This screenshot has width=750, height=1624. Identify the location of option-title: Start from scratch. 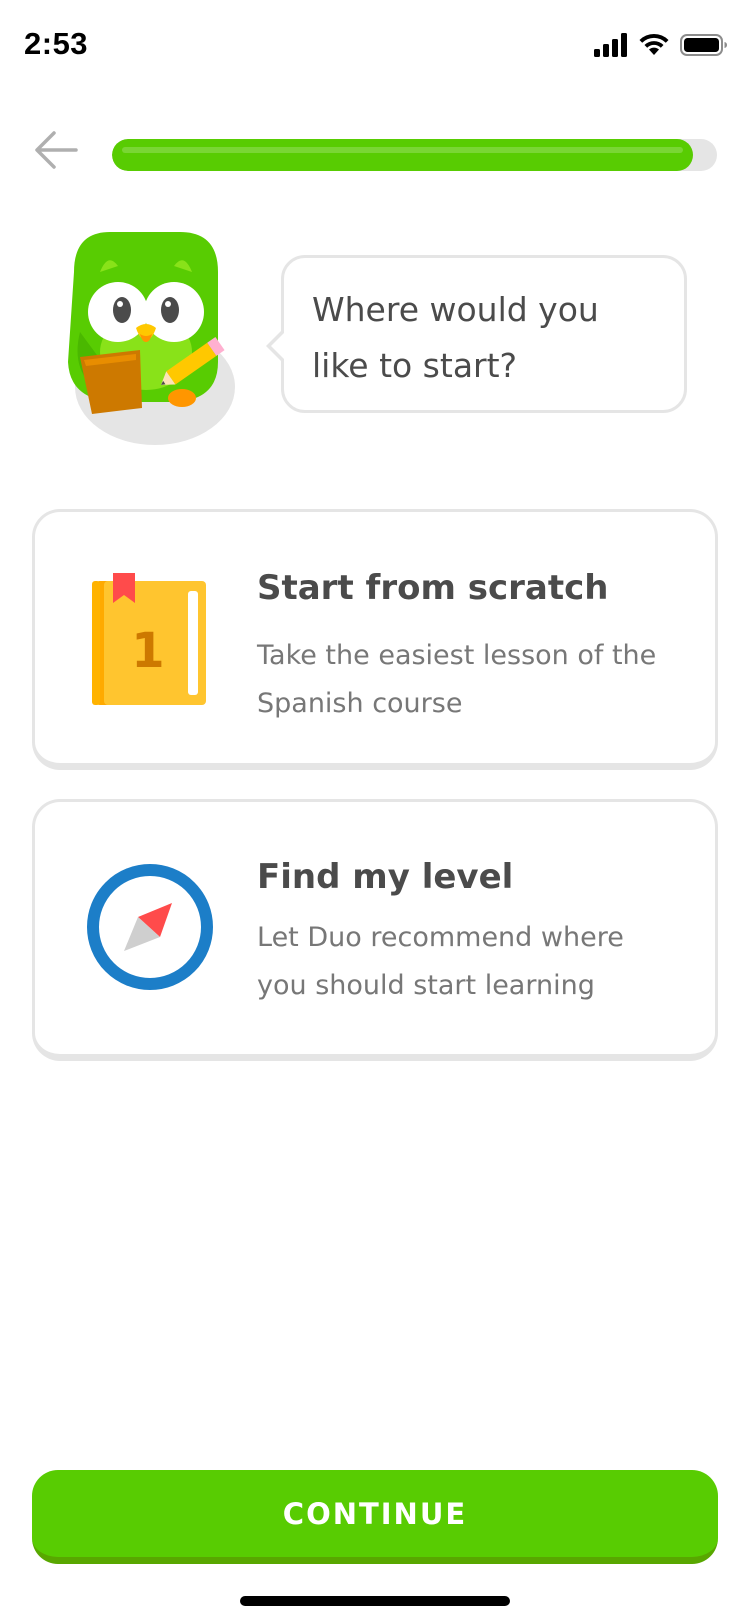
(433, 588).